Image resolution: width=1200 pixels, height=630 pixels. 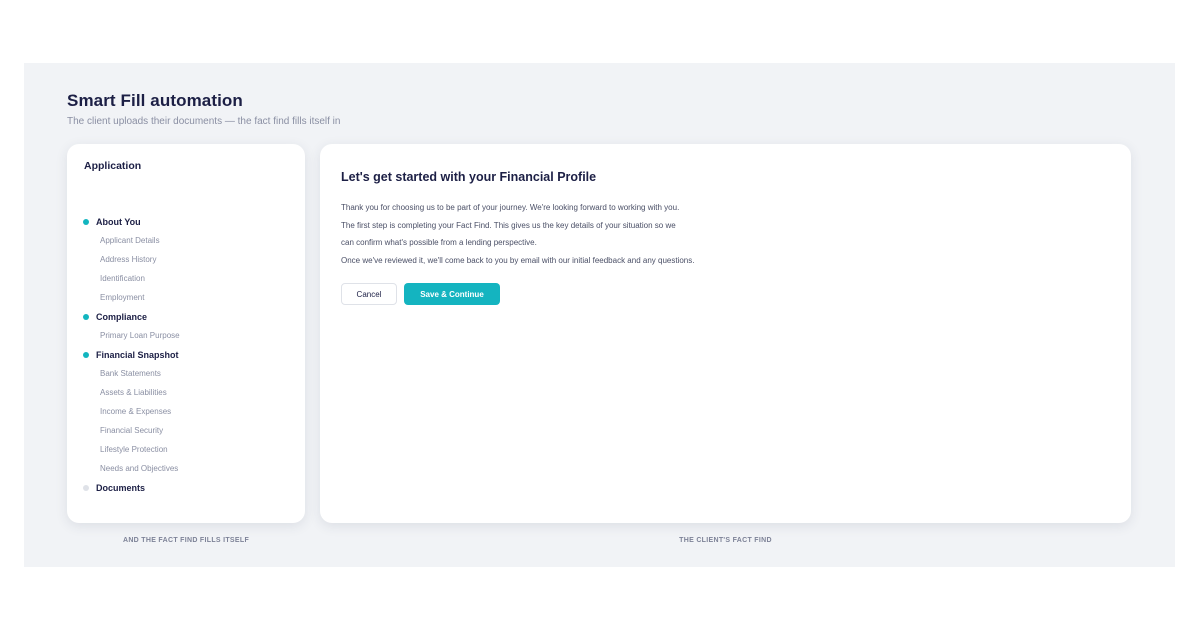 I want to click on nav-item-financial-security: Financial Security, so click(x=188, y=430).